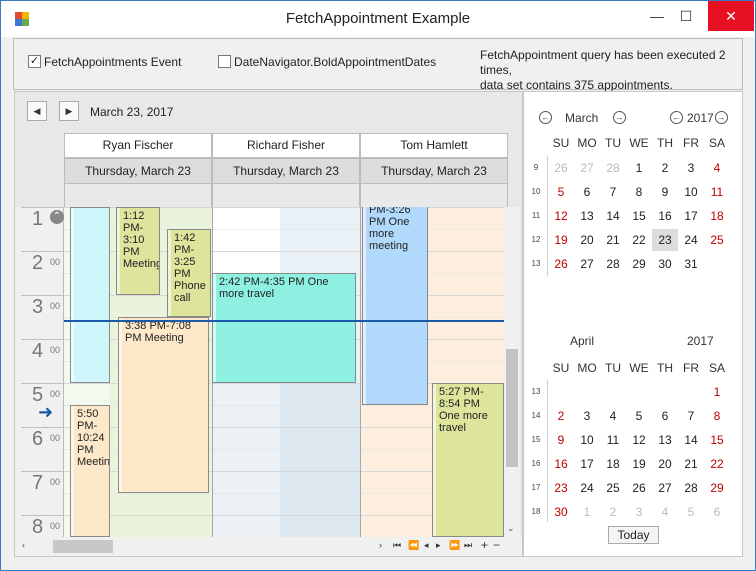 Image resolution: width=756 pixels, height=571 pixels. Describe the element at coordinates (468, 545) in the screenshot. I see `last-icon: ⏭` at that location.